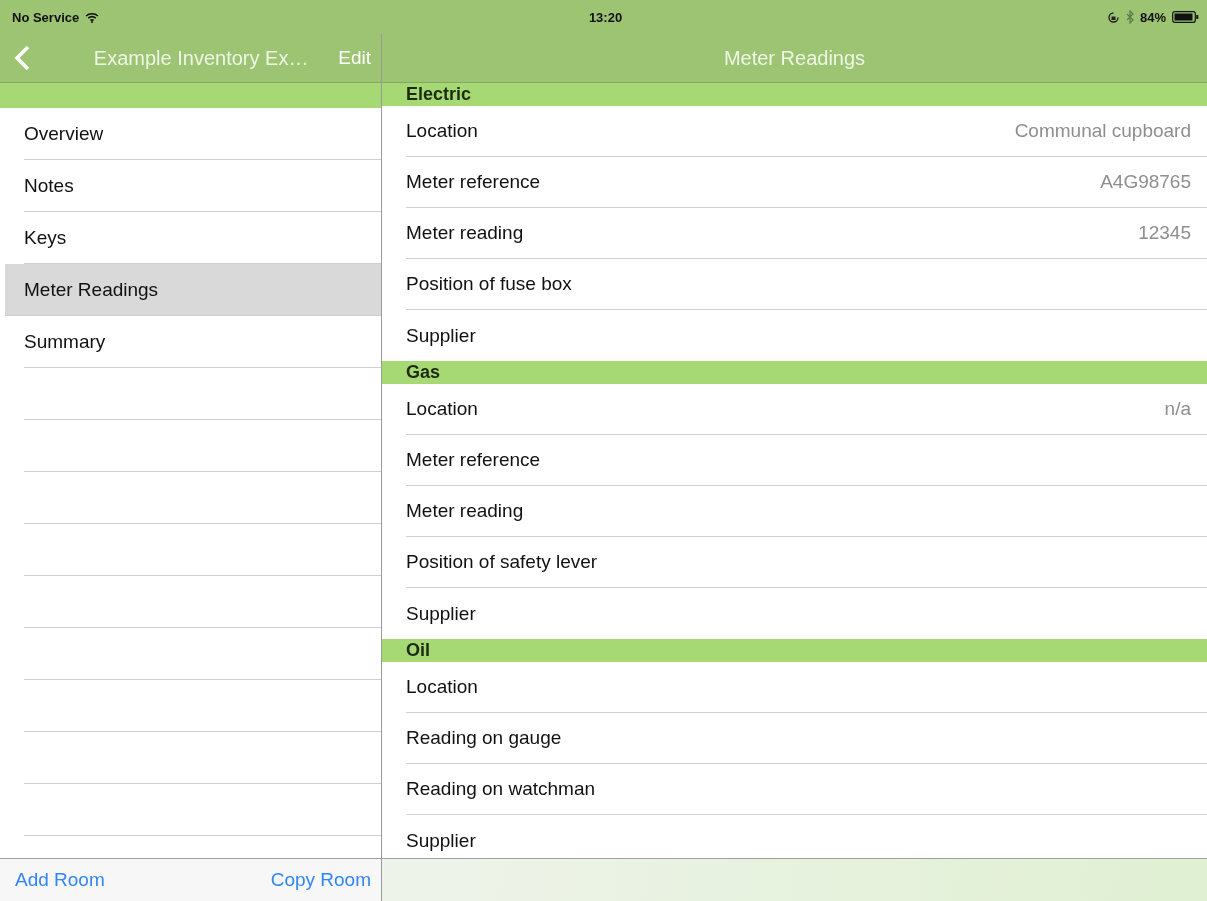 The height and width of the screenshot is (901, 1207). Describe the element at coordinates (1145, 182) in the screenshot. I see `field-value: A4G98765` at that location.